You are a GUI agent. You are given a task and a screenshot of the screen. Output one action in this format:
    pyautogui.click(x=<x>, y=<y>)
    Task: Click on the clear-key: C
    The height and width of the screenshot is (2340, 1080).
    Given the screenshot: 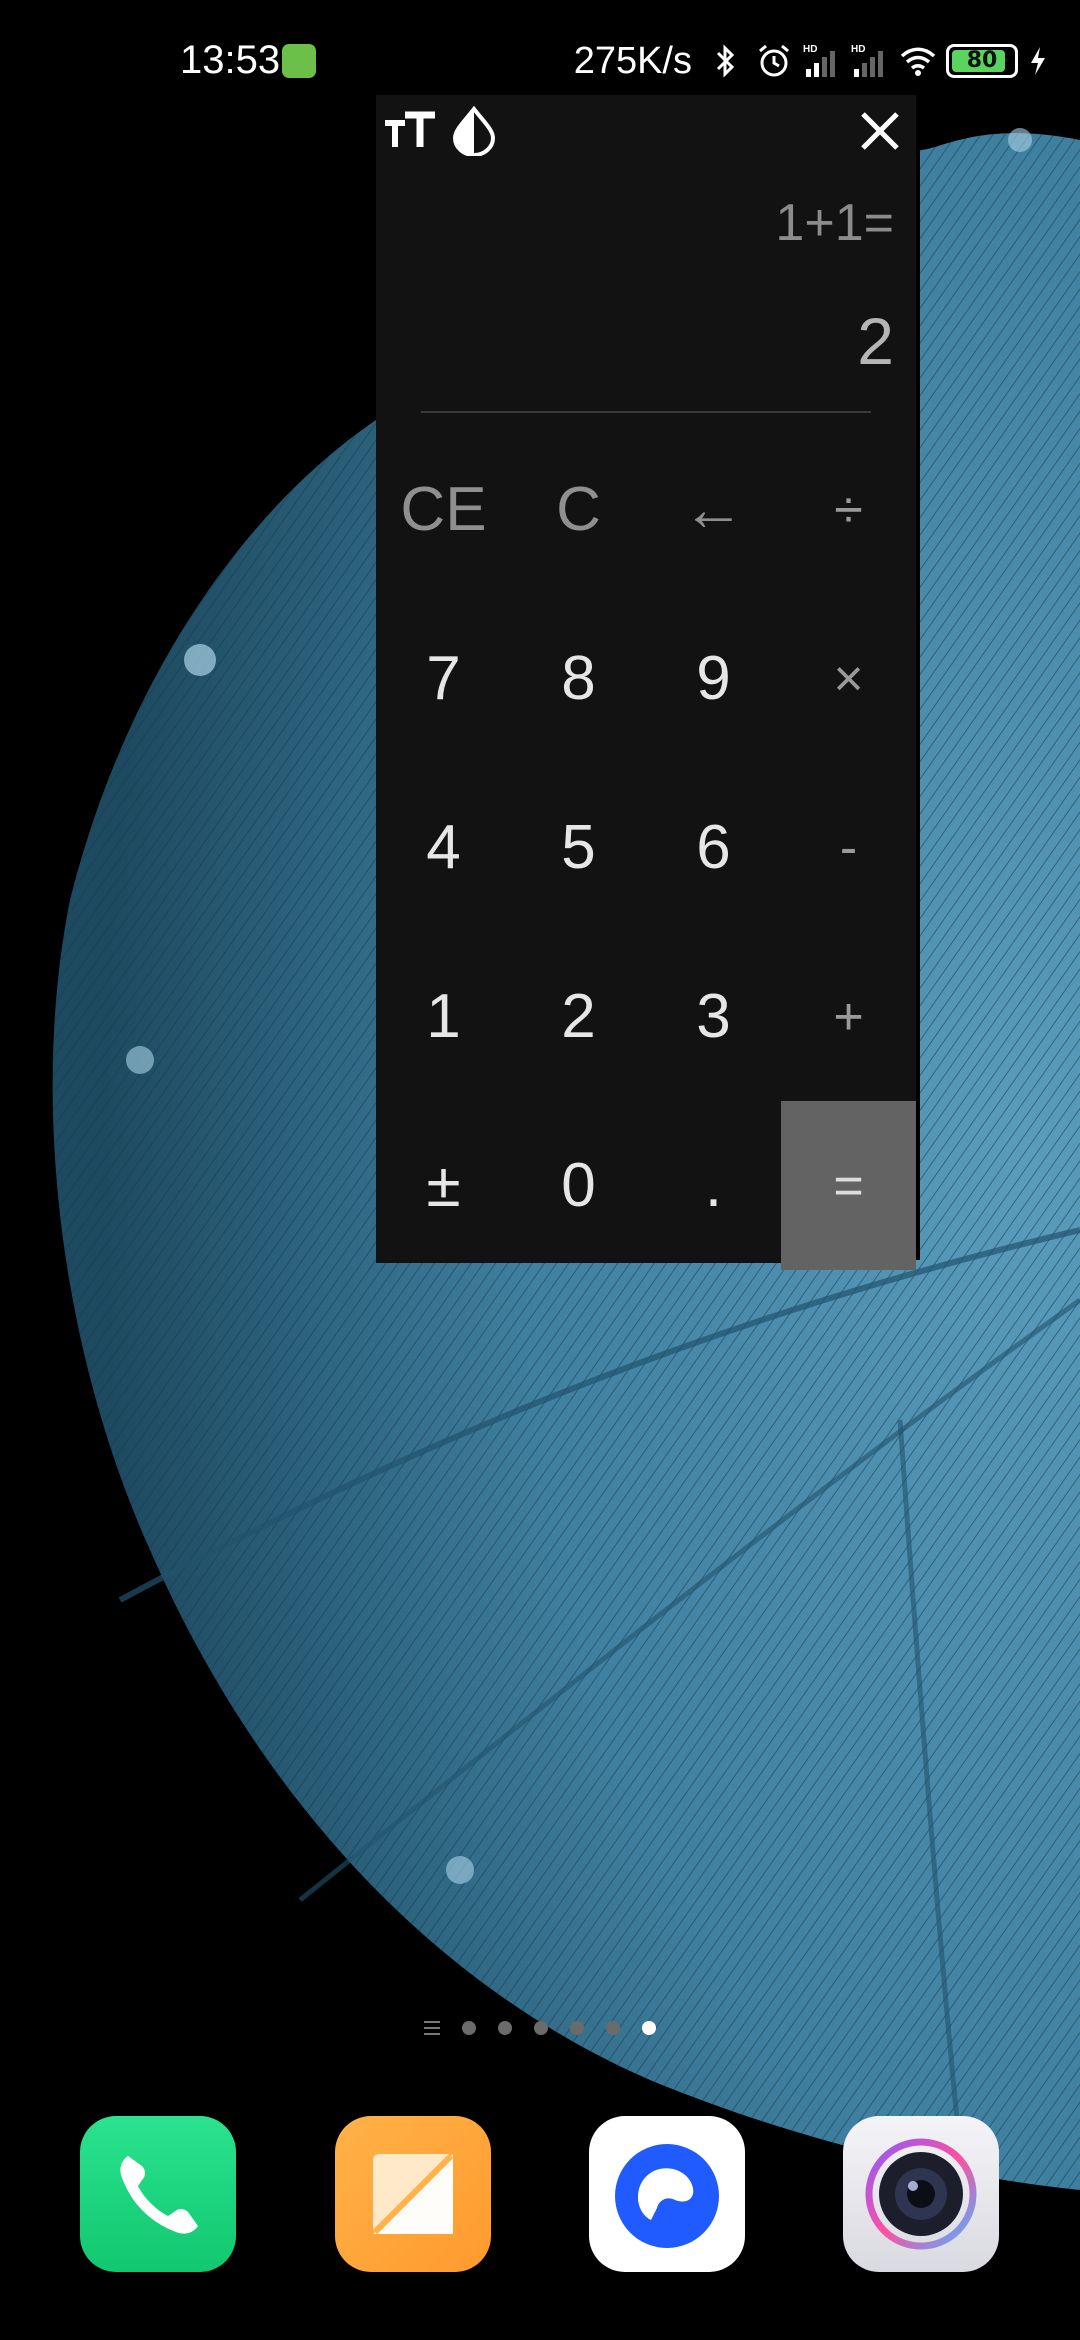 What is the action you would take?
    pyautogui.click(x=578, y=509)
    